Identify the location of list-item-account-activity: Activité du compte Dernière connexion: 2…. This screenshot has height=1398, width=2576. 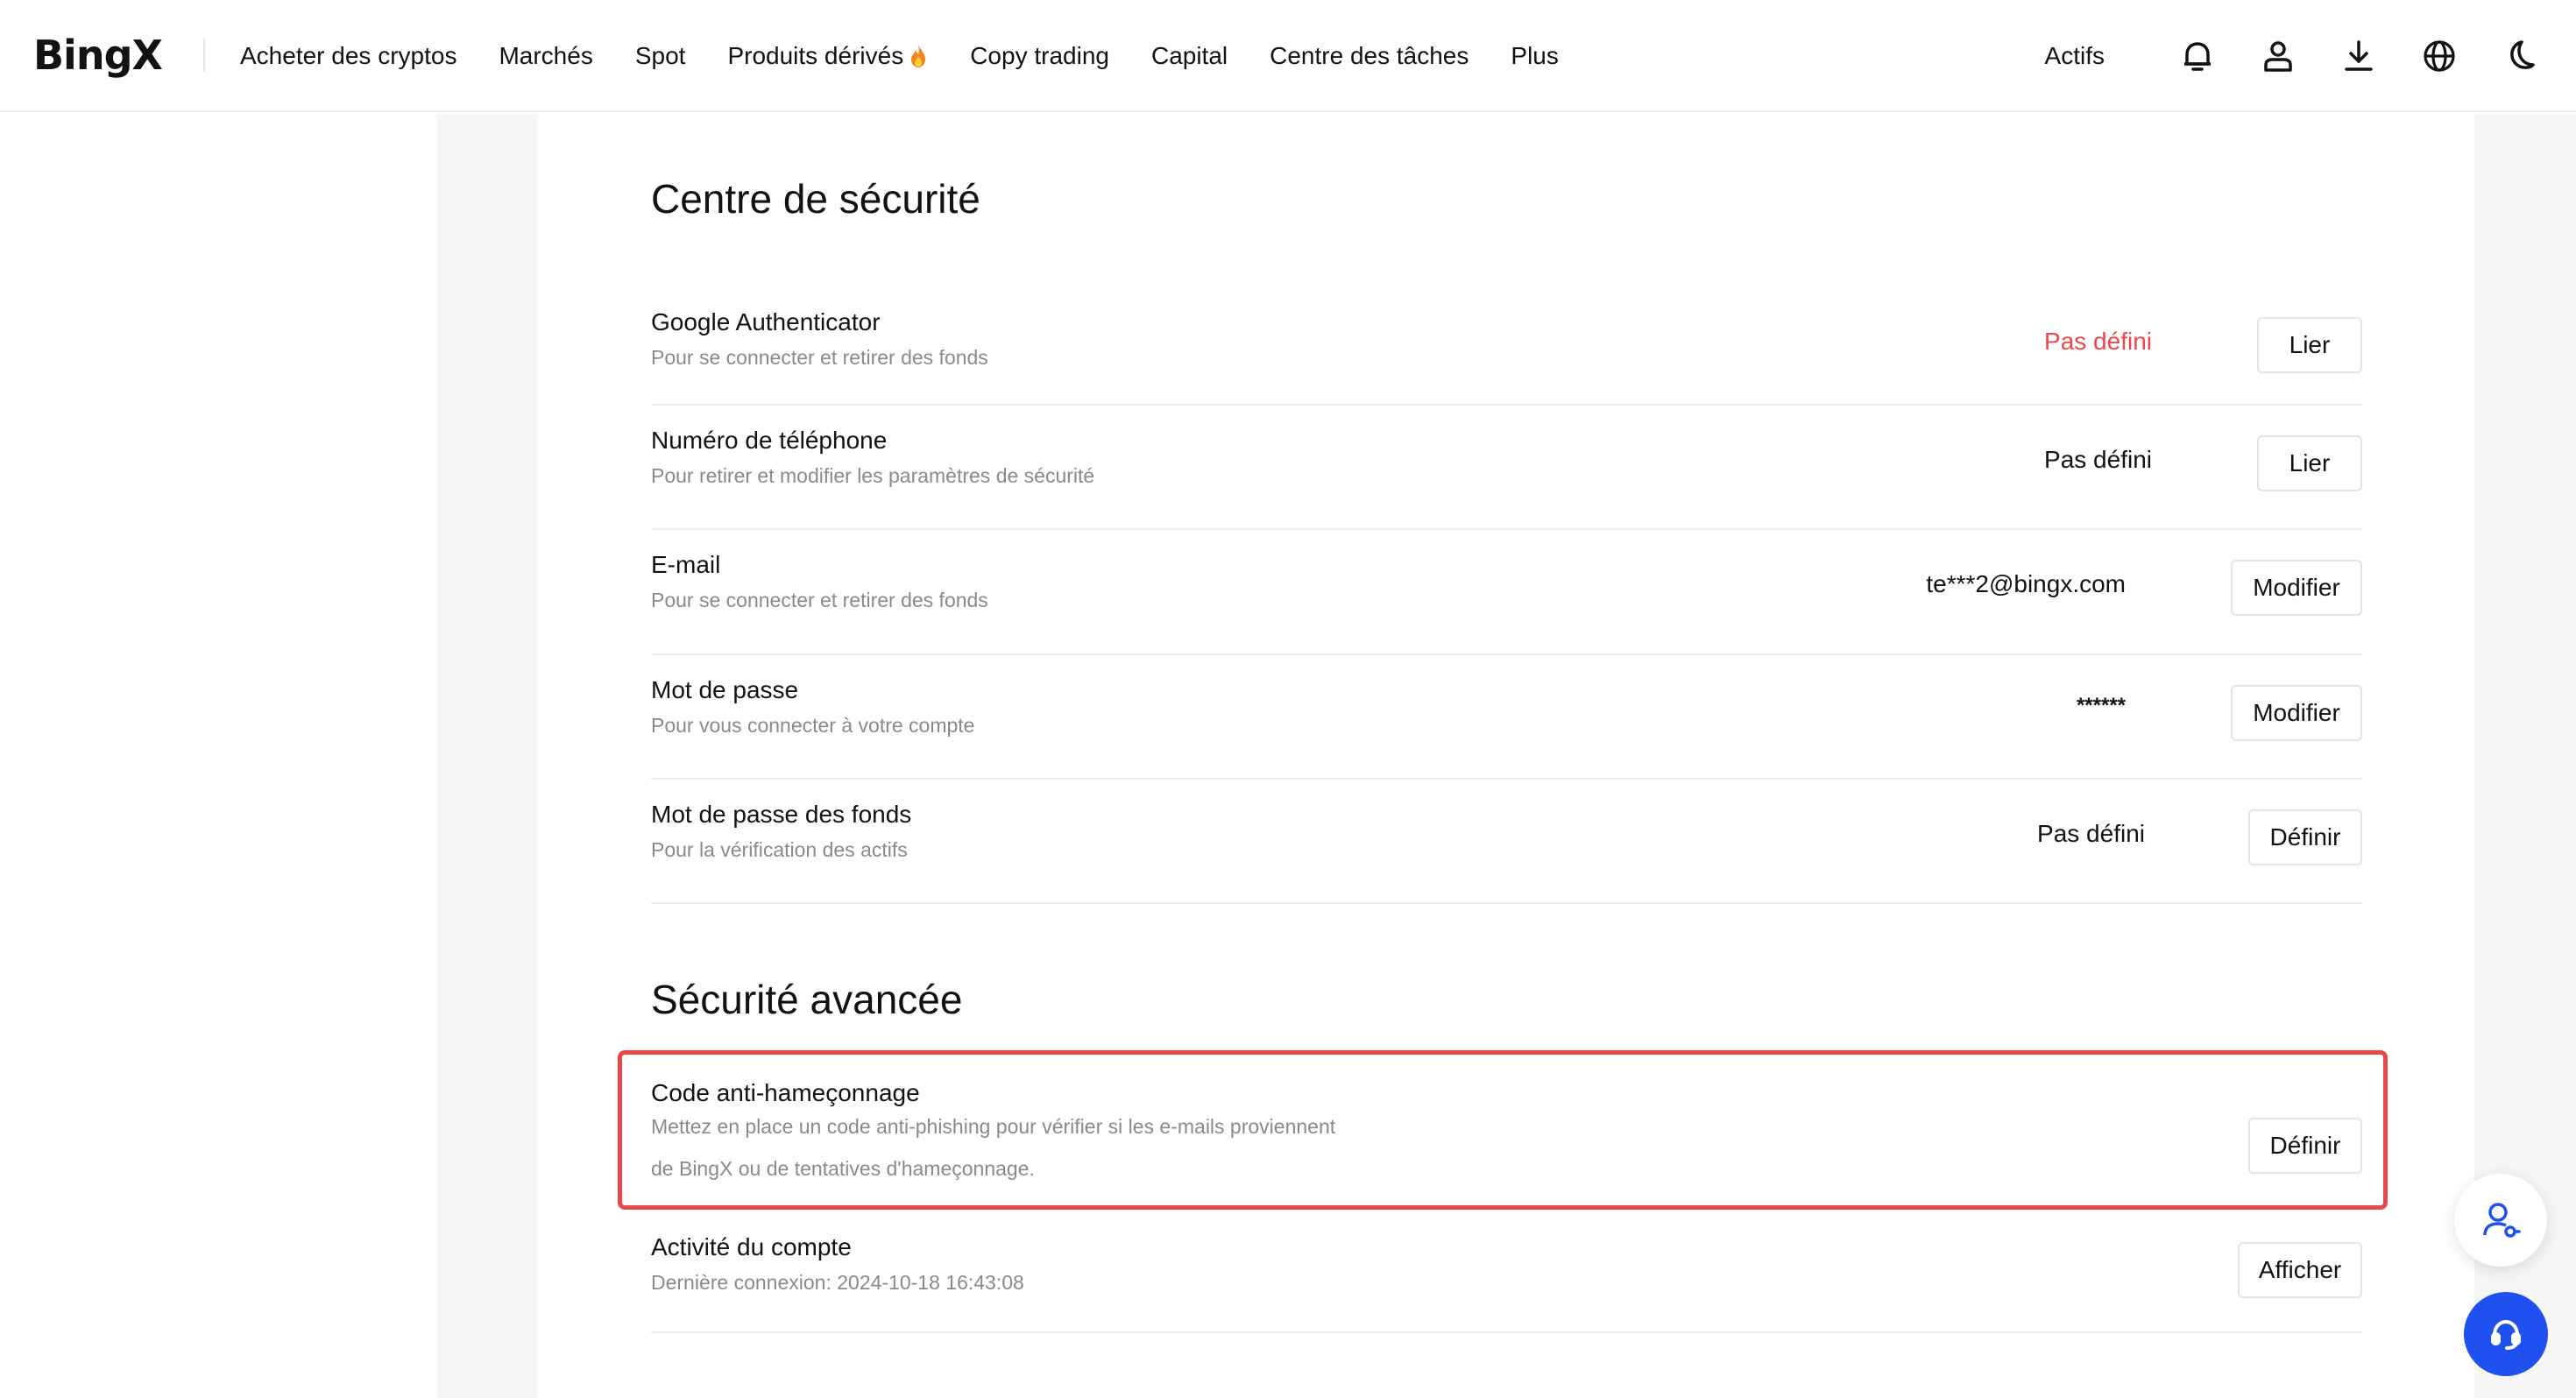
(1506, 1271).